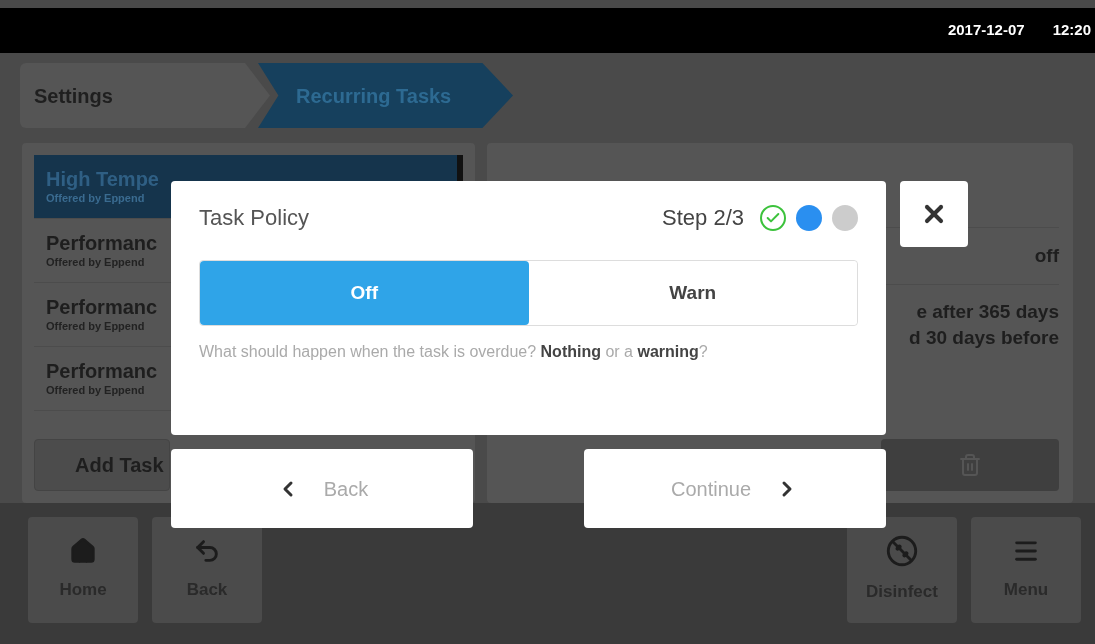 The height and width of the screenshot is (644, 1095). Describe the element at coordinates (454, 352) in the screenshot. I see `hint-text: What should happen when the task is overdue? Nothing or a warning?` at that location.